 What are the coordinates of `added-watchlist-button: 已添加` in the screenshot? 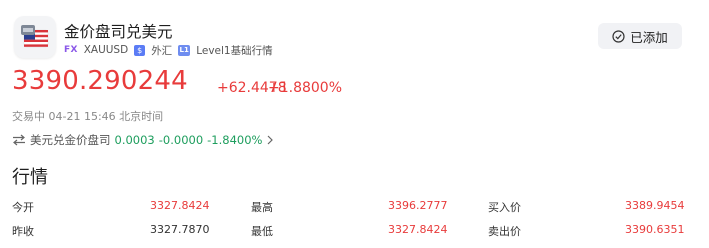 It's located at (640, 36).